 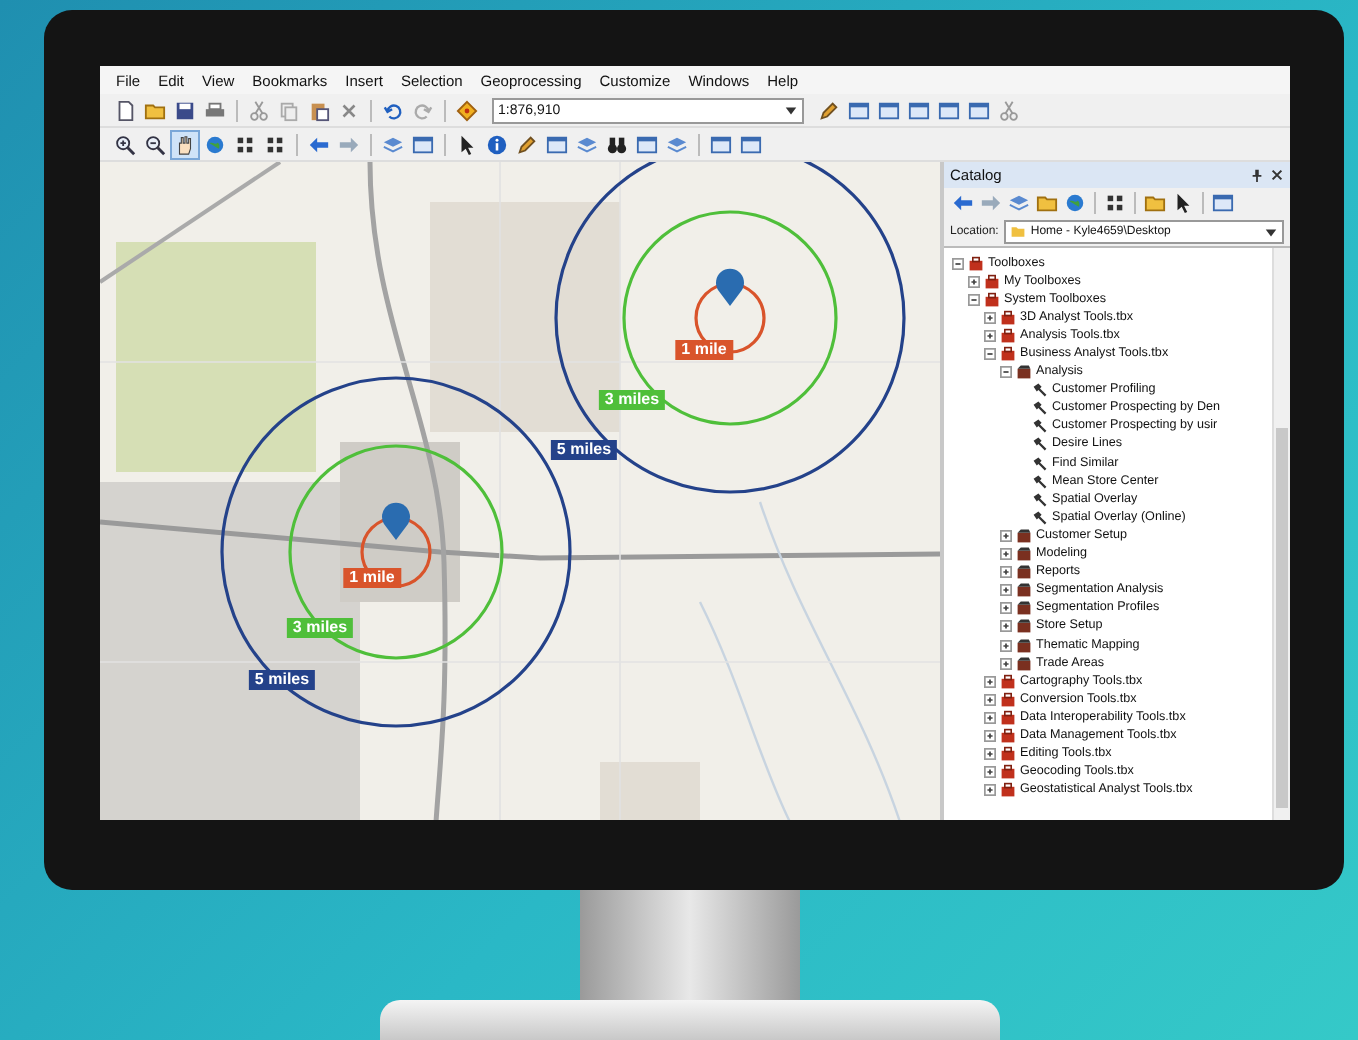 I want to click on printer-icon, so click(x=215, y=110).